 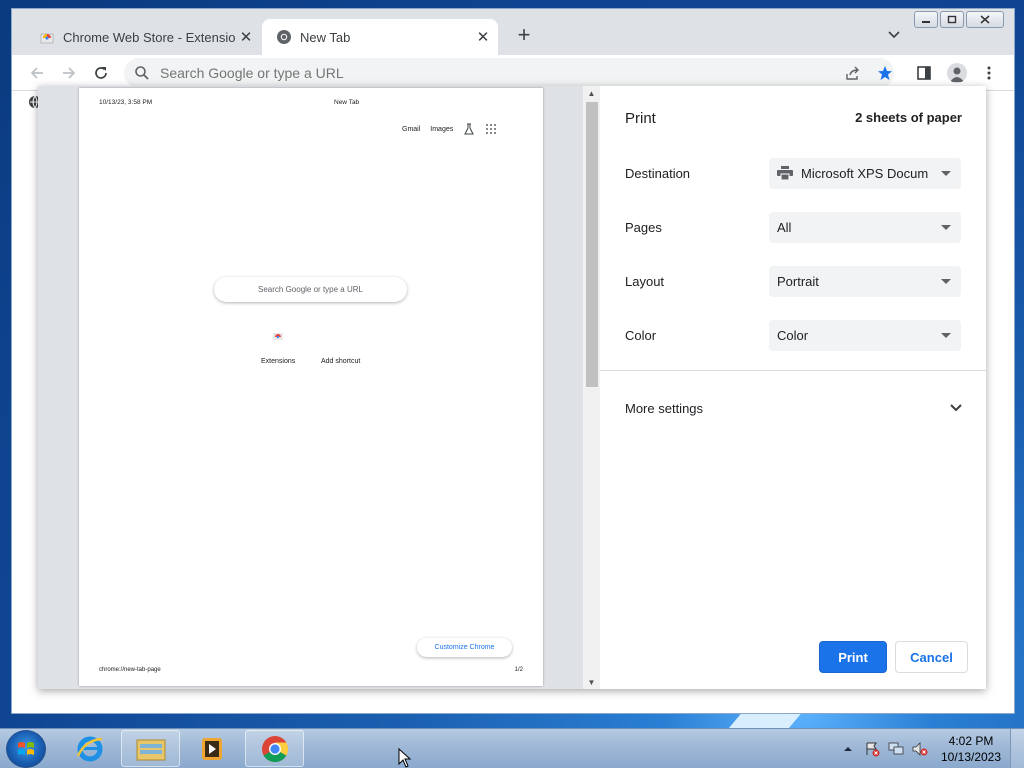 What do you see at coordinates (47, 38) in the screenshot?
I see `chrome-web-store-icon` at bounding box center [47, 38].